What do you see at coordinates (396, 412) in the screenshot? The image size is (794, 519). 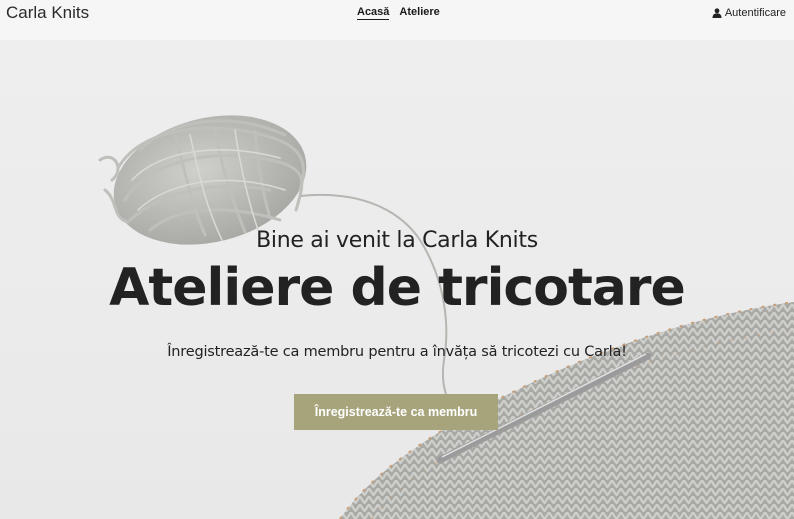 I see `register-member-button: Înregistrează-te ca membru` at bounding box center [396, 412].